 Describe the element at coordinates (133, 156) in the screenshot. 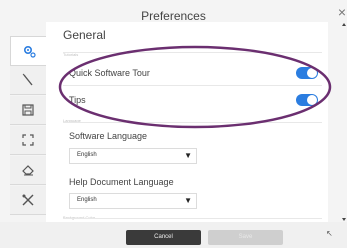

I see `software-language-select: English ▼` at that location.